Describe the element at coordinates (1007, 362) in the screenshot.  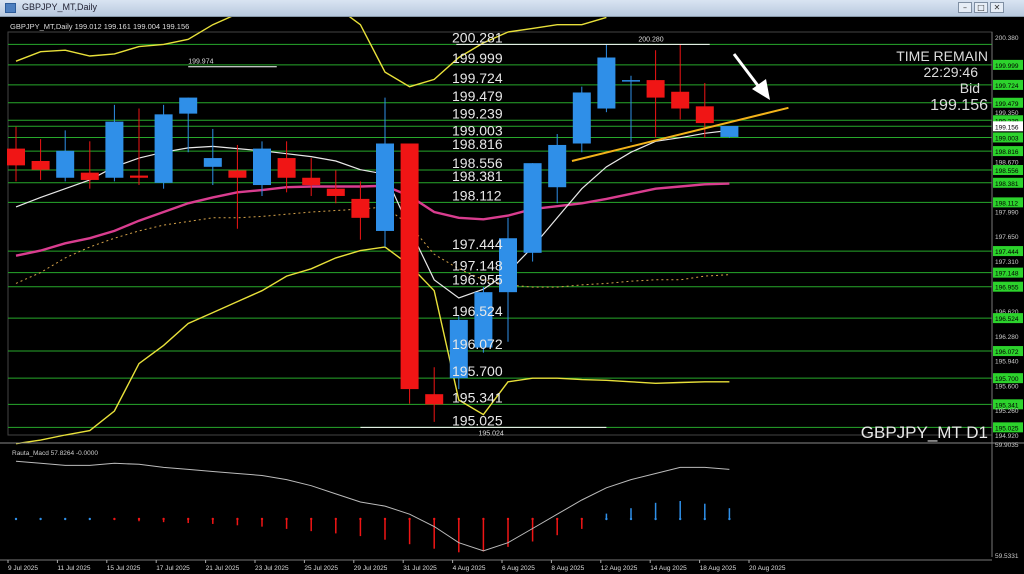
I see `price-tick: 195.940` at that location.